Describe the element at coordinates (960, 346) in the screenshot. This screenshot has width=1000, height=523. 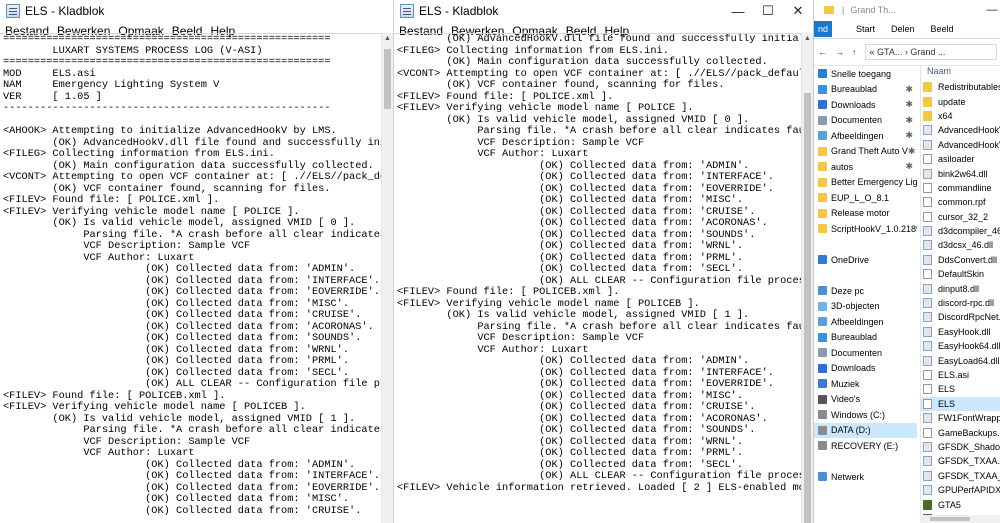
I see `file-item: EasyHook64.dll` at that location.